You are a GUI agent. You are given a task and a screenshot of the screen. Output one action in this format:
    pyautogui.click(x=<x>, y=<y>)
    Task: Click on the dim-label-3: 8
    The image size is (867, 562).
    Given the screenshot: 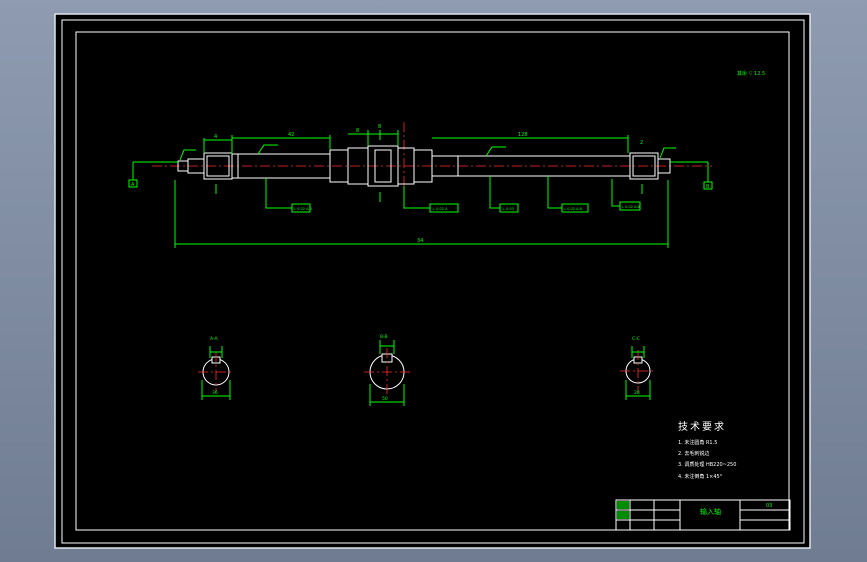 What is the action you would take?
    pyautogui.click(x=379, y=127)
    